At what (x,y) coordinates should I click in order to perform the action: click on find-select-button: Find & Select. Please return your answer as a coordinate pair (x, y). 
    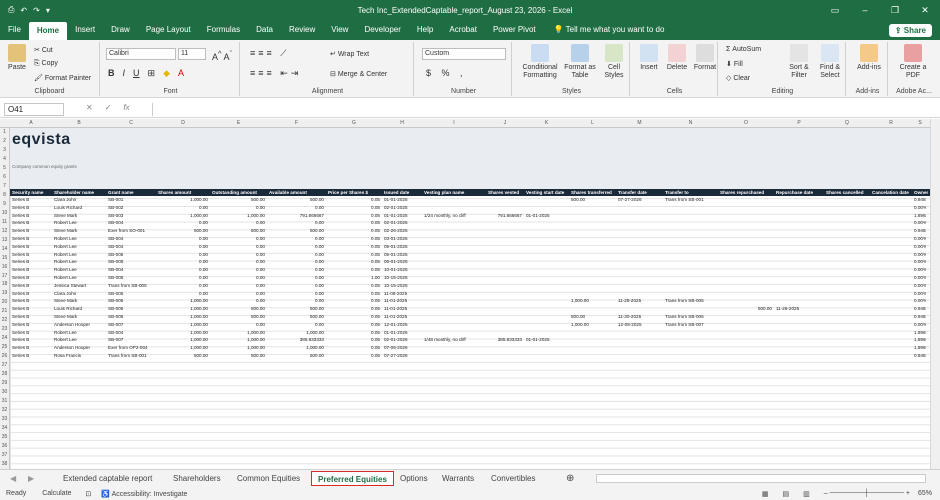
    Looking at the image, I should click on (830, 62).